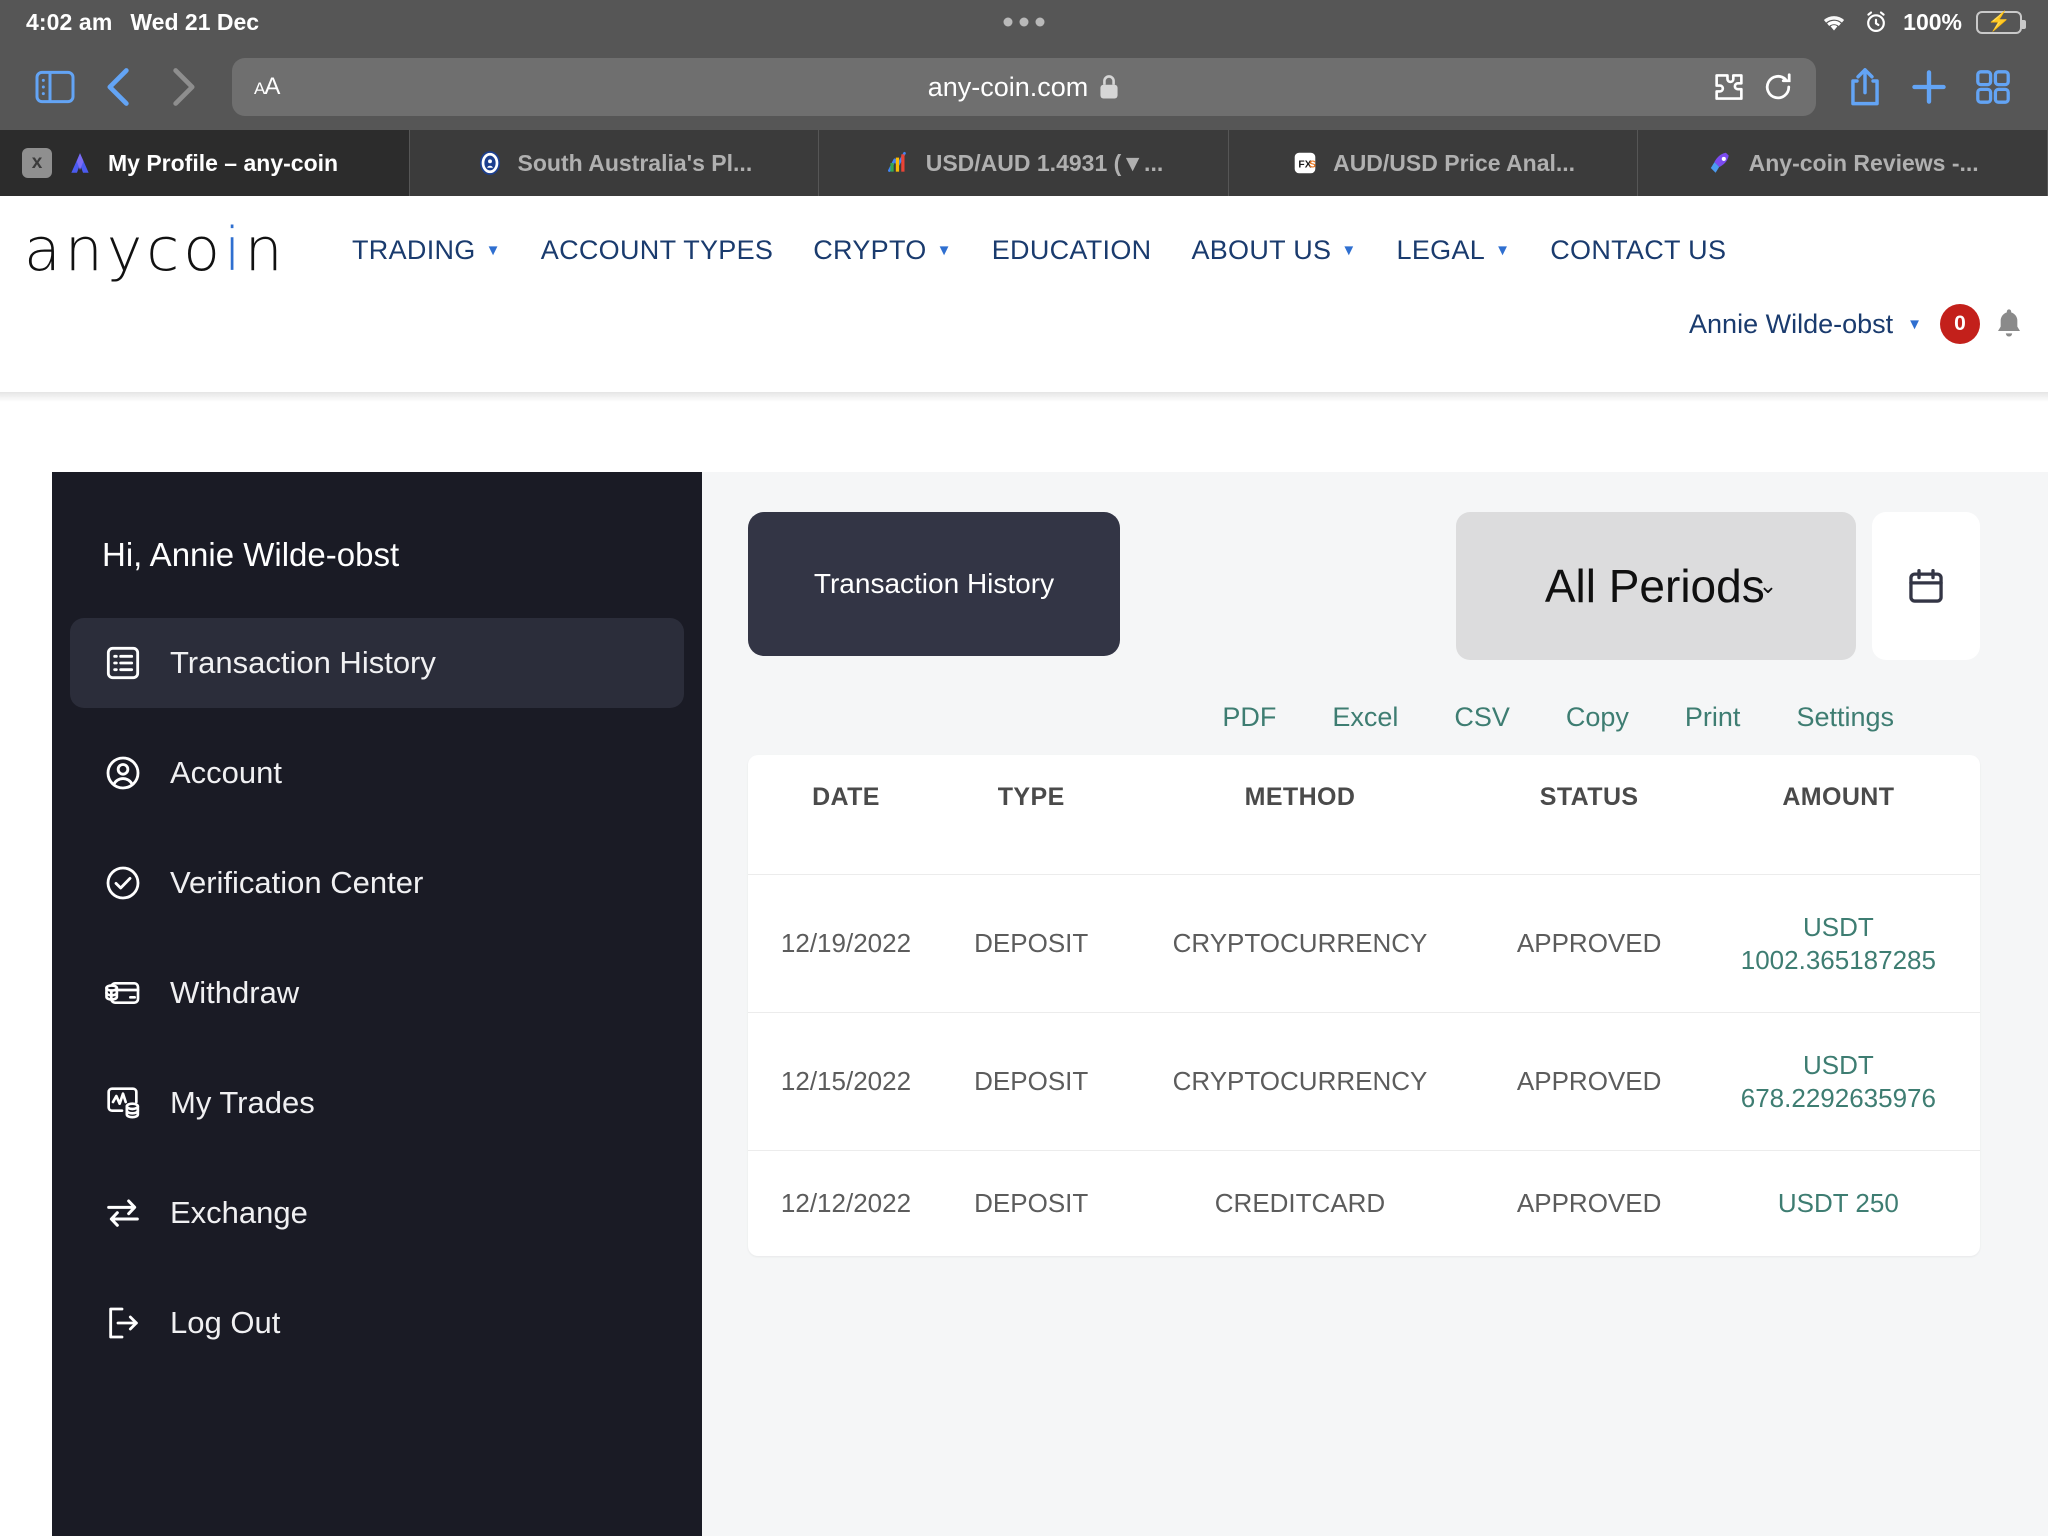 This screenshot has width=2048, height=1536. What do you see at coordinates (1713, 717) in the screenshot?
I see `print-button: Print` at bounding box center [1713, 717].